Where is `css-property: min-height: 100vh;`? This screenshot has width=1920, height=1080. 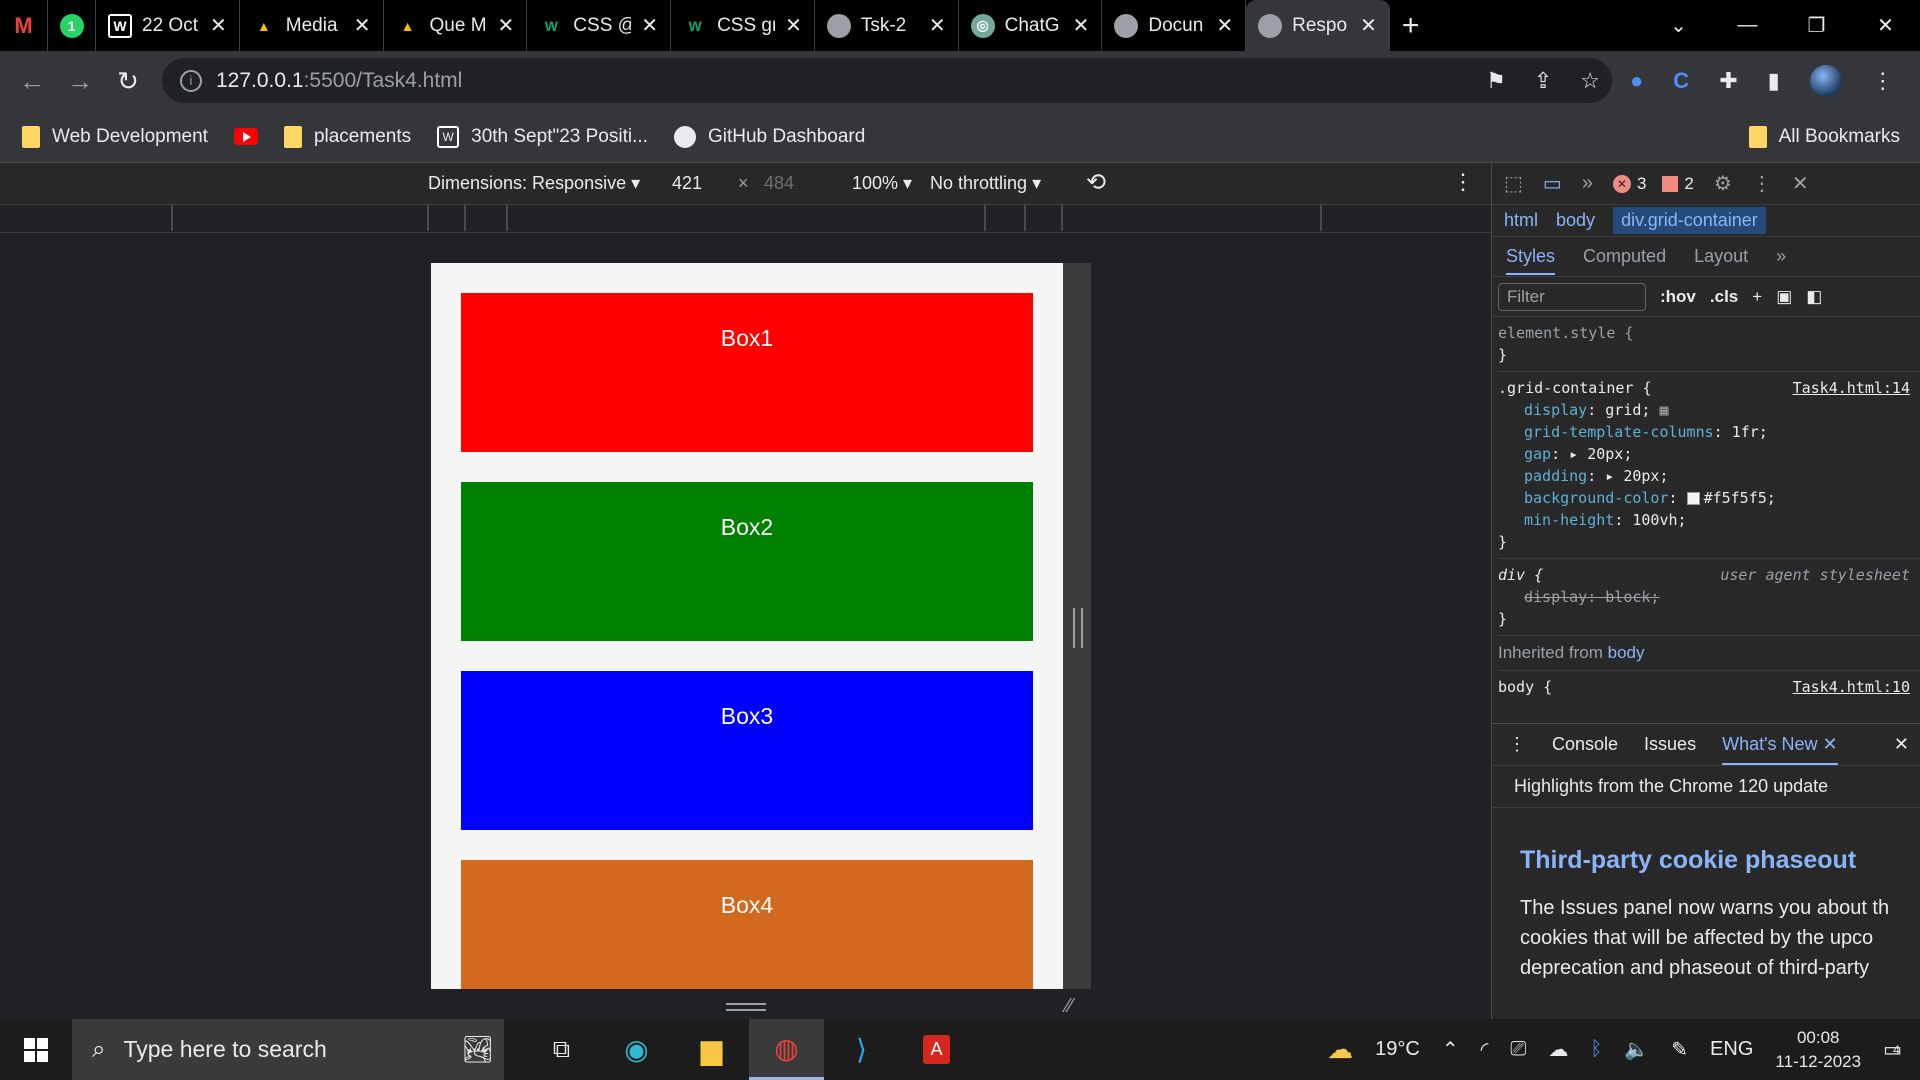 css-property: min-height: 100vh; is located at coordinates (1709, 520).